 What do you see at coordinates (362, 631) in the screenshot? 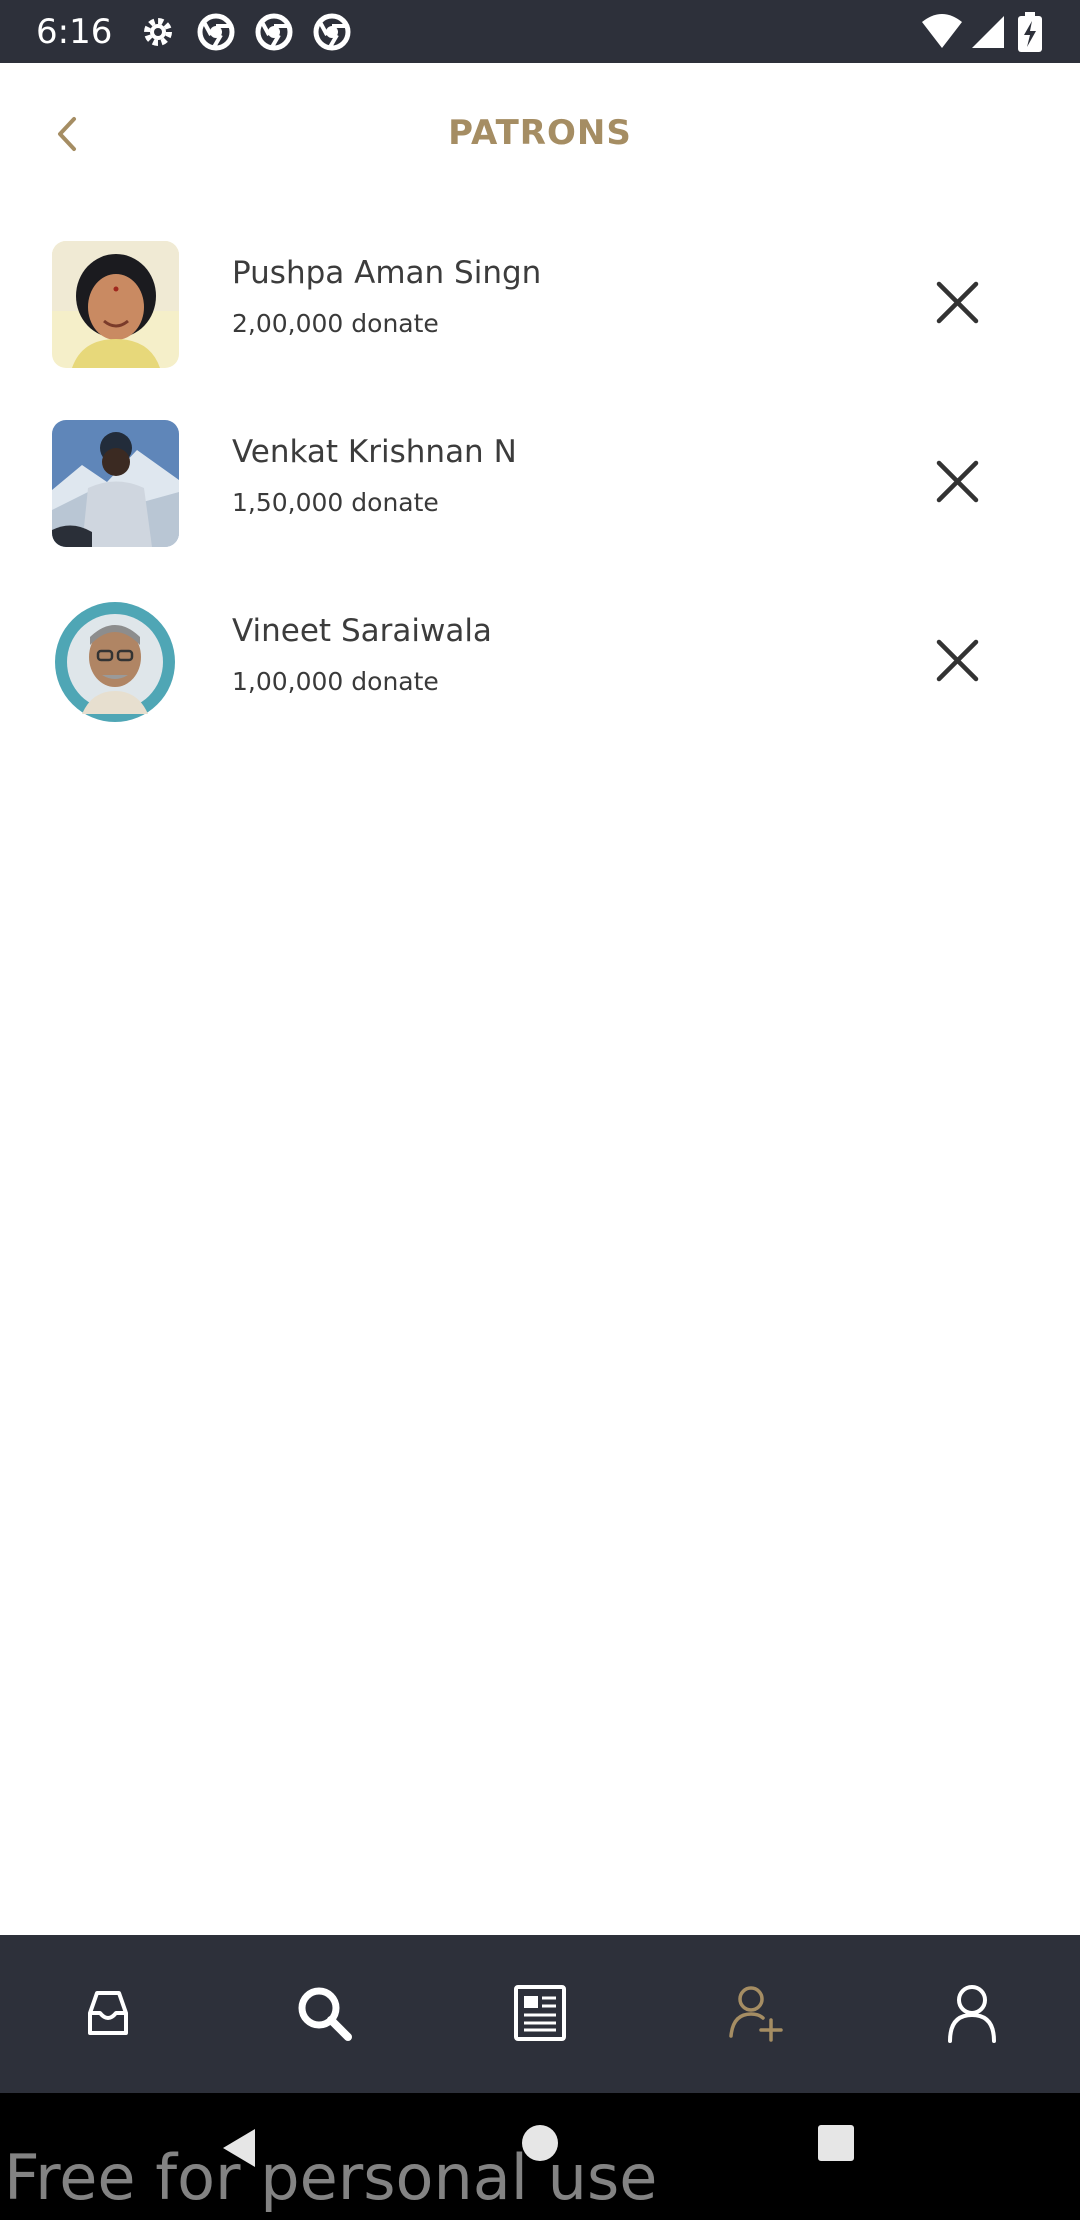
I see `patron-name: Vineet Saraiwala` at bounding box center [362, 631].